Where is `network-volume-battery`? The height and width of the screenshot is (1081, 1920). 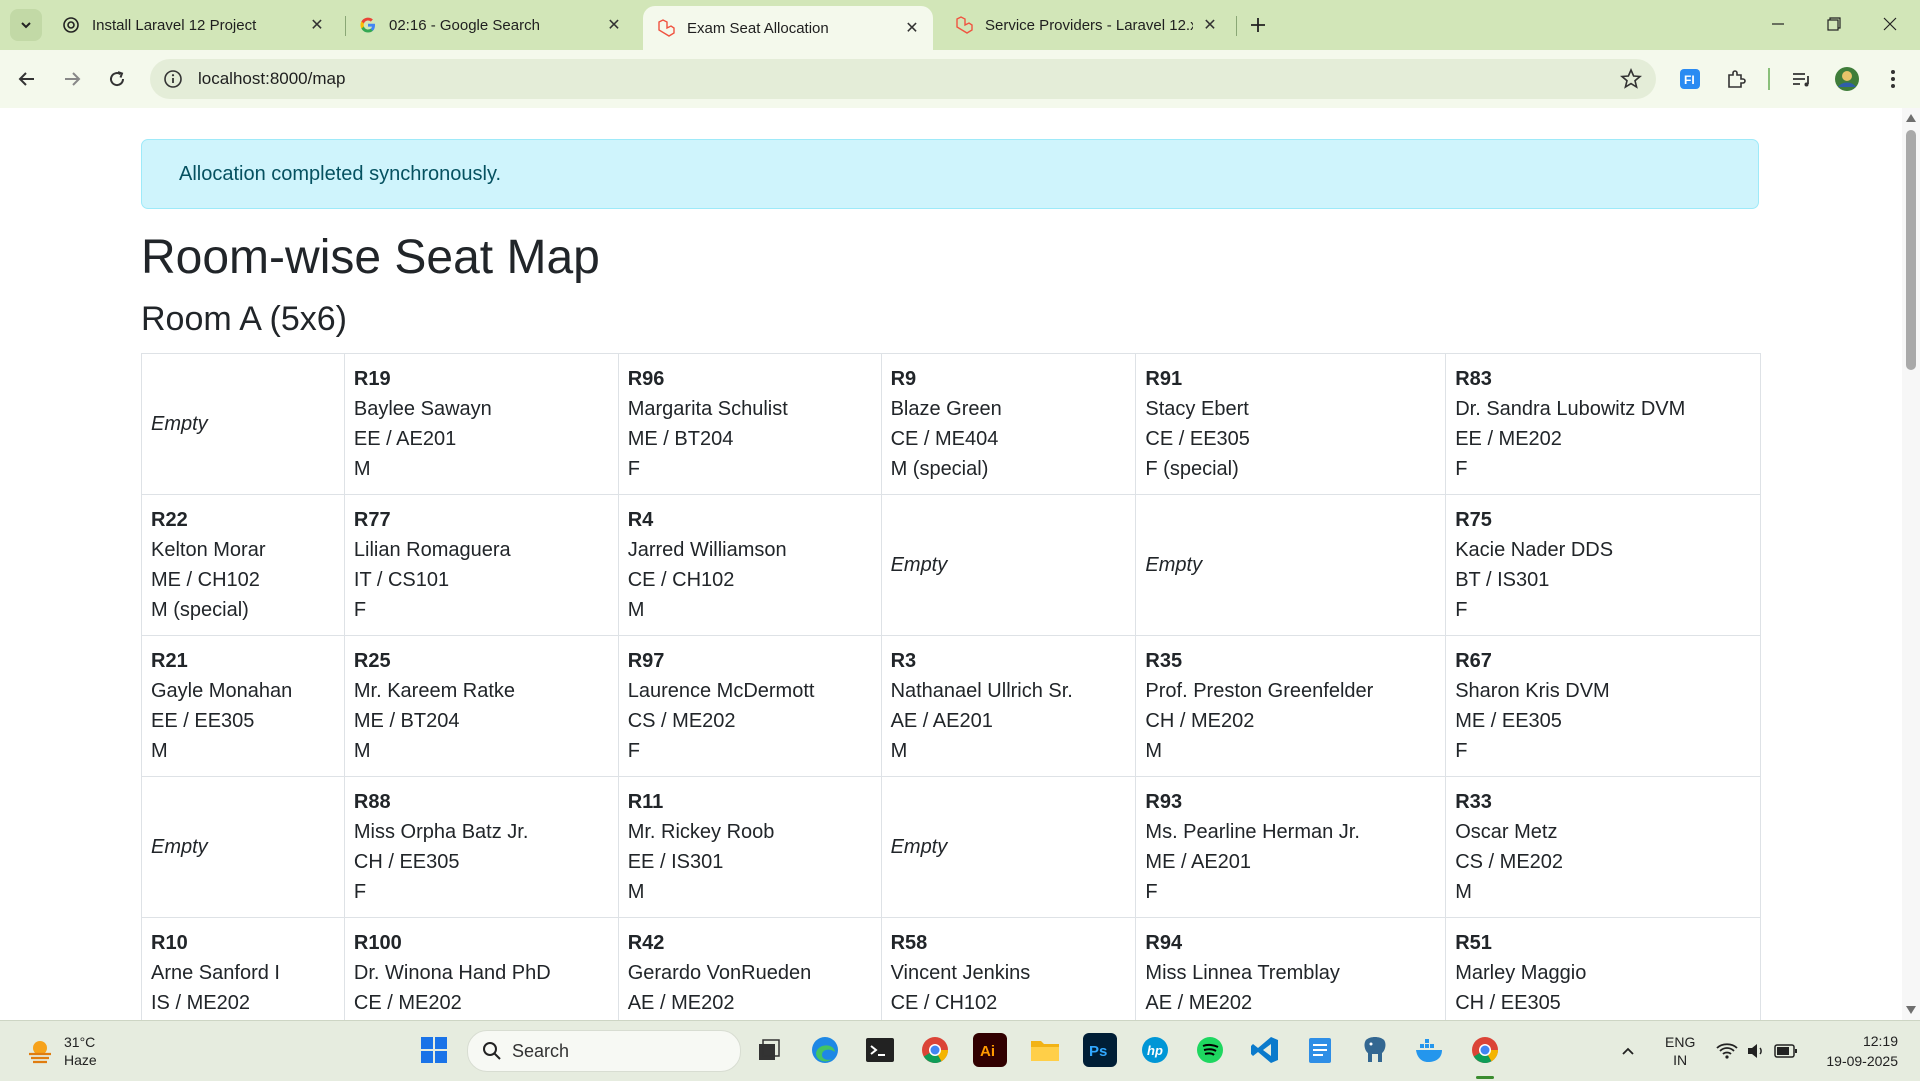
network-volume-battery is located at coordinates (1757, 1051).